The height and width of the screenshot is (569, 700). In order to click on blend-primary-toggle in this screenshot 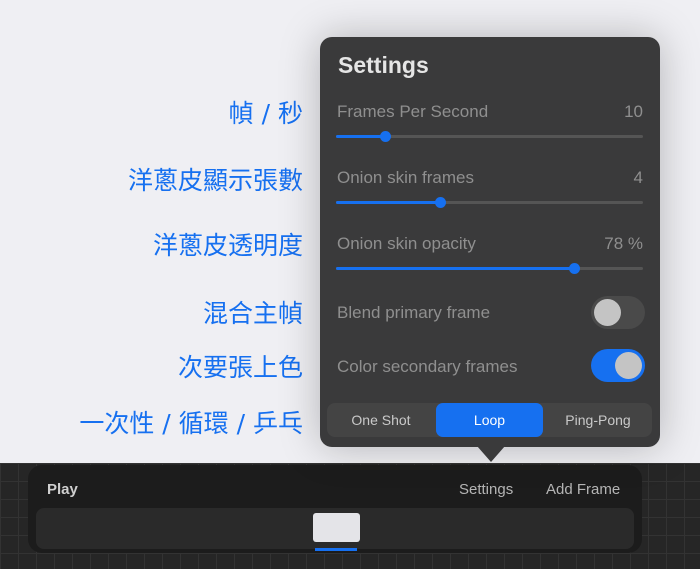, I will do `click(618, 312)`.